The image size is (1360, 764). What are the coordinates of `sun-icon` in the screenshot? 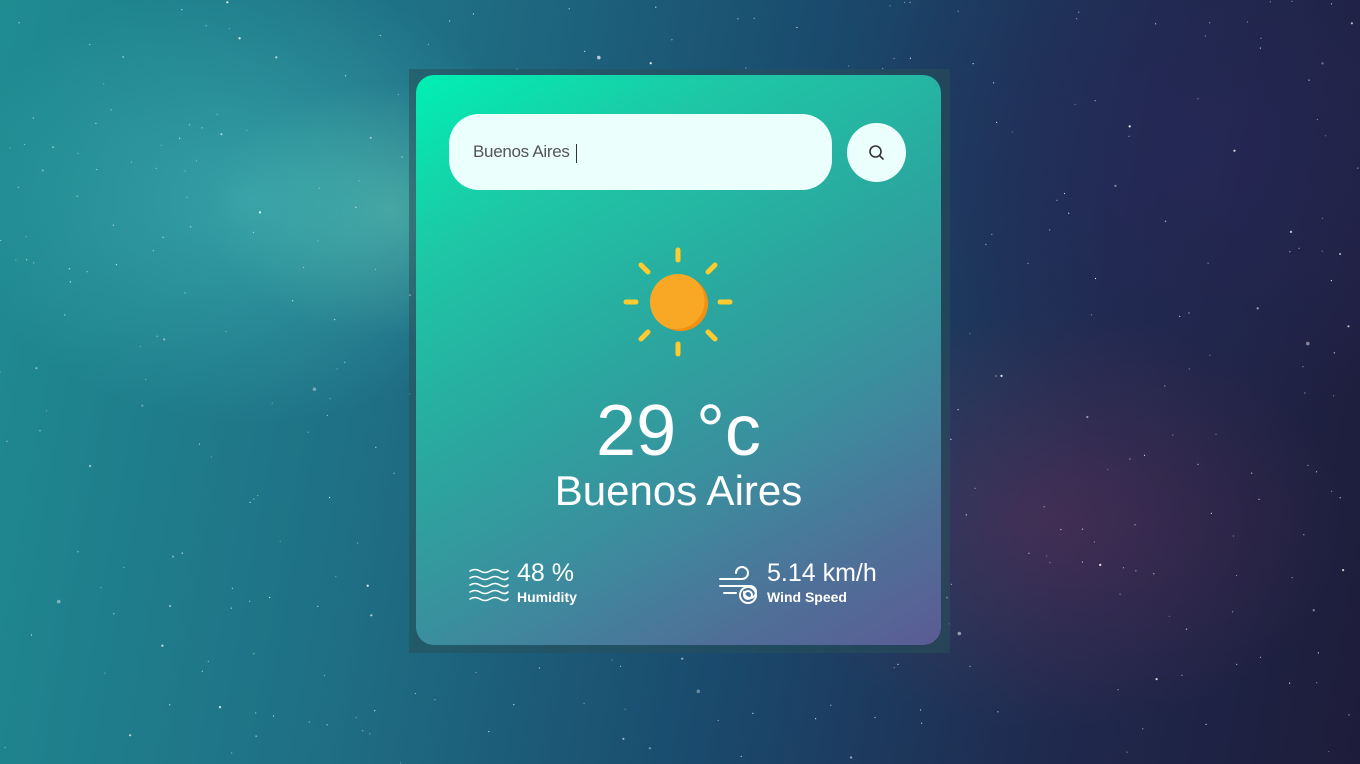 It's located at (678, 302).